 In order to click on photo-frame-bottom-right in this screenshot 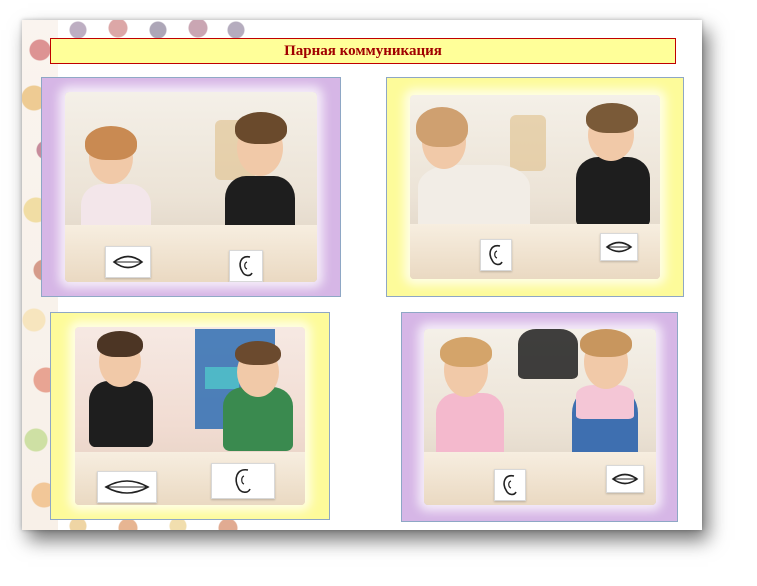, I will do `click(539, 417)`.